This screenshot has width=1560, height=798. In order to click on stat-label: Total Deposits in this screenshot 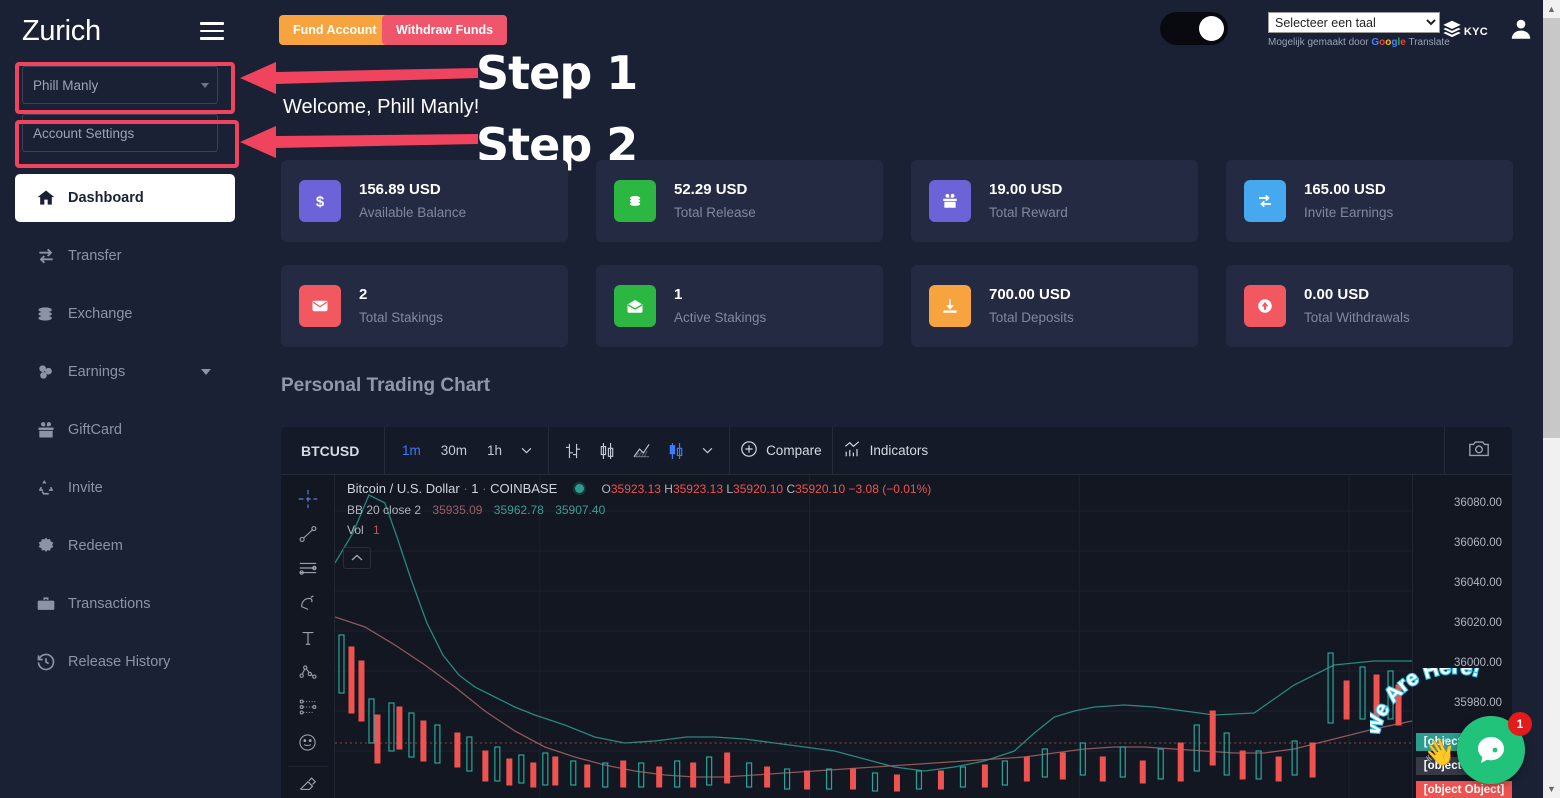, I will do `click(1031, 318)`.